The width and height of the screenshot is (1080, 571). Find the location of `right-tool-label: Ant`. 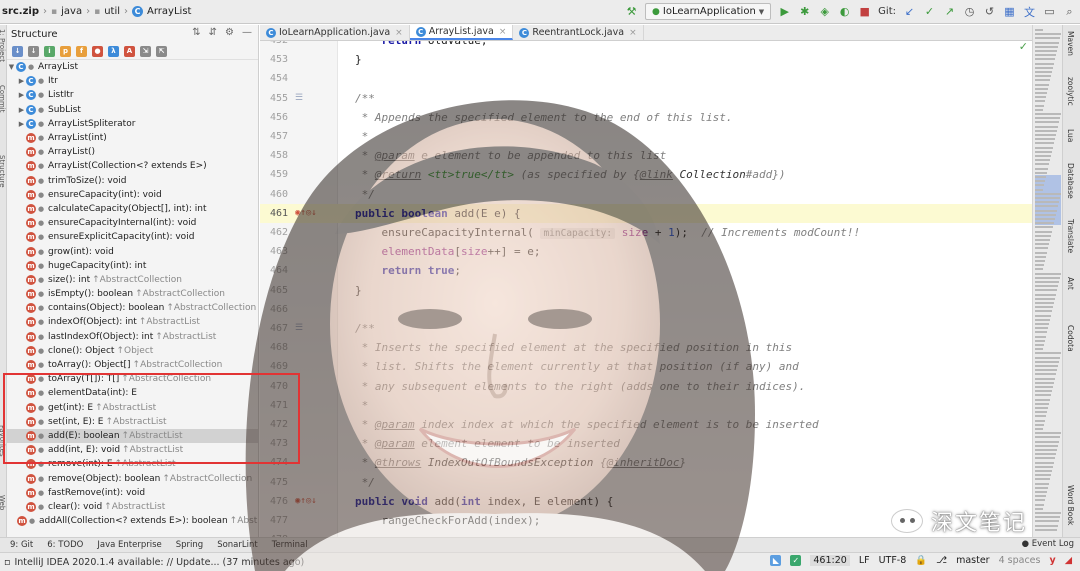

right-tool-label: Ant is located at coordinates (1070, 283).